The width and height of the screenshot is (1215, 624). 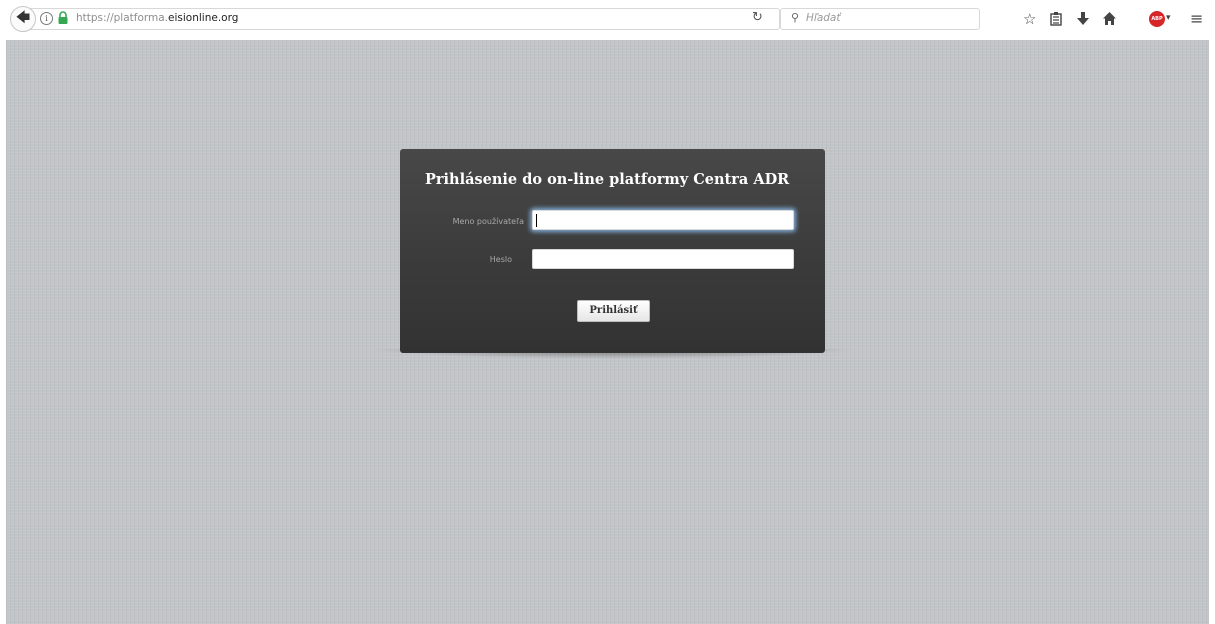 What do you see at coordinates (1083, 19) in the screenshot?
I see `download-icon` at bounding box center [1083, 19].